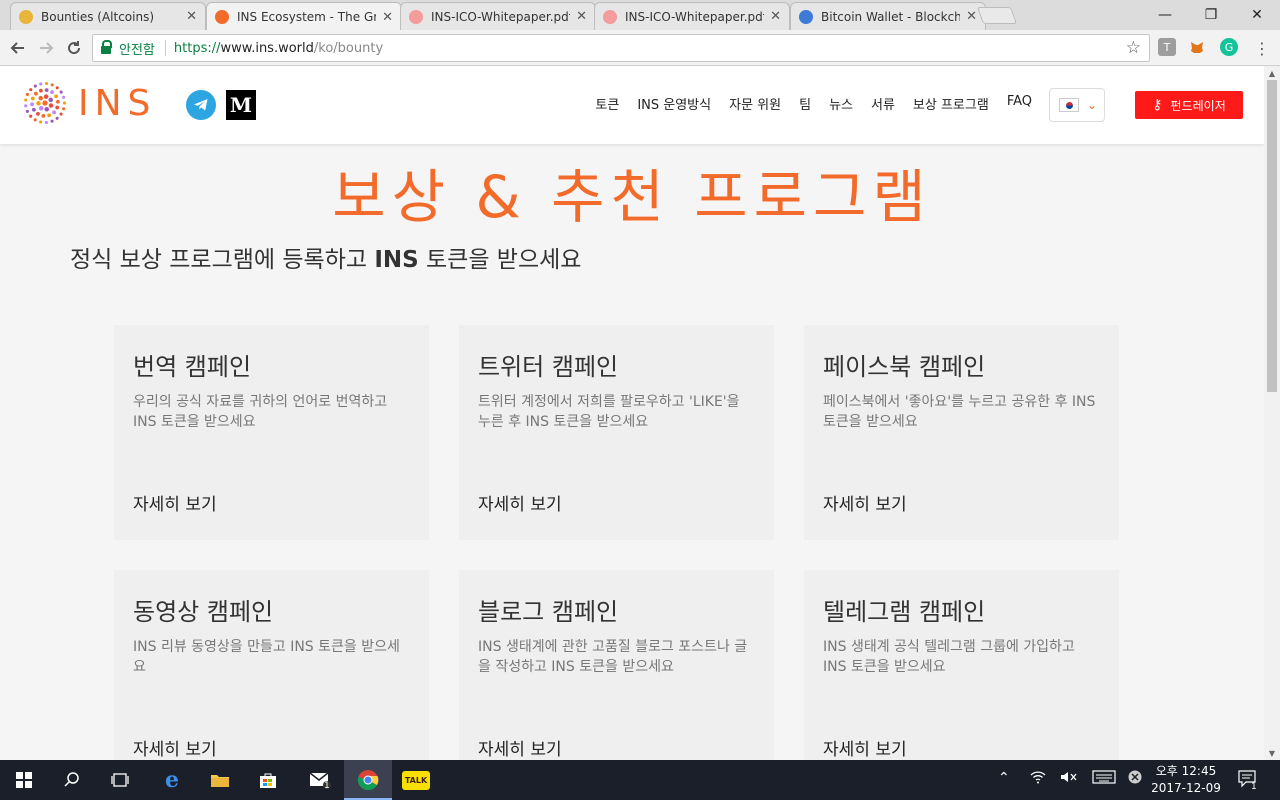  I want to click on page-scrollbar: ▲ ▼, so click(1272, 413).